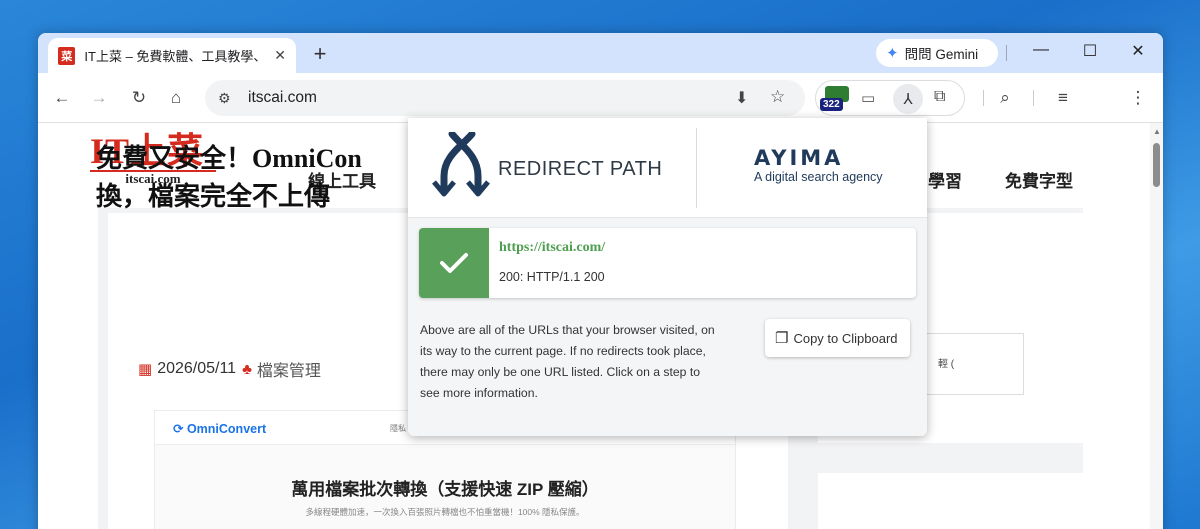 The height and width of the screenshot is (529, 1200). Describe the element at coordinates (1005, 98) in the screenshot. I see `tab-search-icon: ⌕` at that location.